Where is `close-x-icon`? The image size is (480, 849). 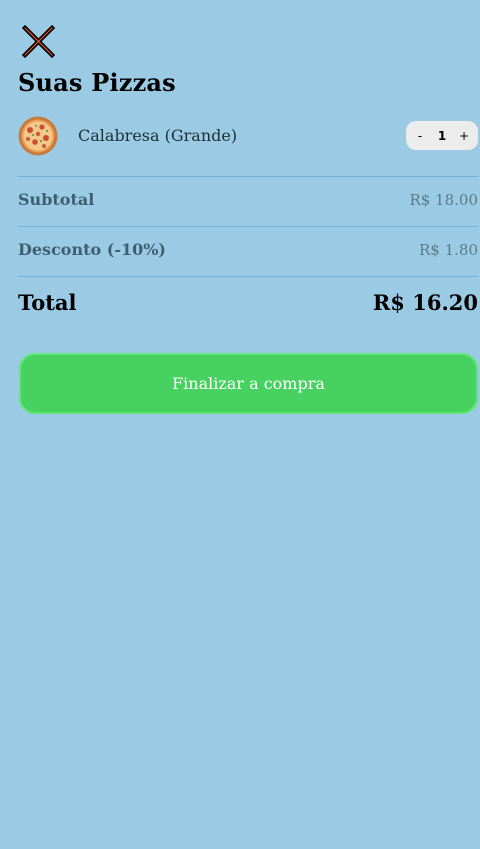
close-x-icon is located at coordinates (38, 41).